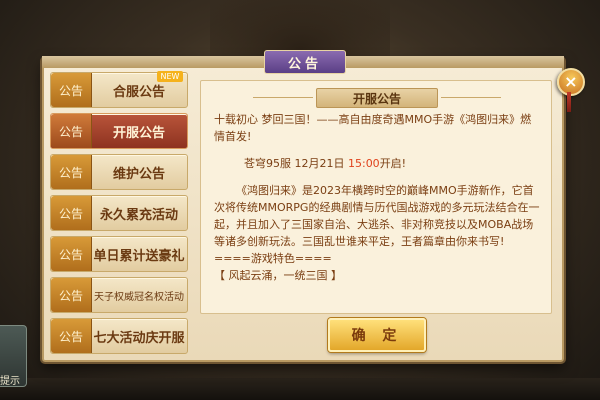  What do you see at coordinates (170, 76) in the screenshot?
I see `new-badge: NEW` at bounding box center [170, 76].